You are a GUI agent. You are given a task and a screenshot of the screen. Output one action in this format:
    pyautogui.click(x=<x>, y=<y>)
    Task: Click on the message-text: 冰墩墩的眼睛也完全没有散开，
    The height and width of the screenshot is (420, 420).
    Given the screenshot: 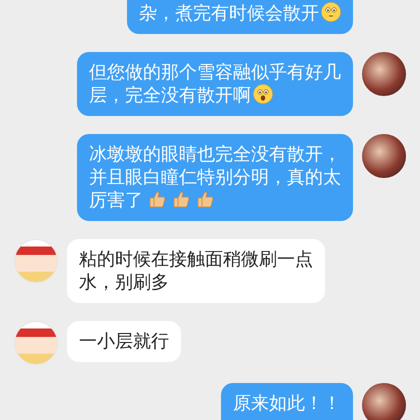 What is the action you would take?
    pyautogui.click(x=215, y=154)
    